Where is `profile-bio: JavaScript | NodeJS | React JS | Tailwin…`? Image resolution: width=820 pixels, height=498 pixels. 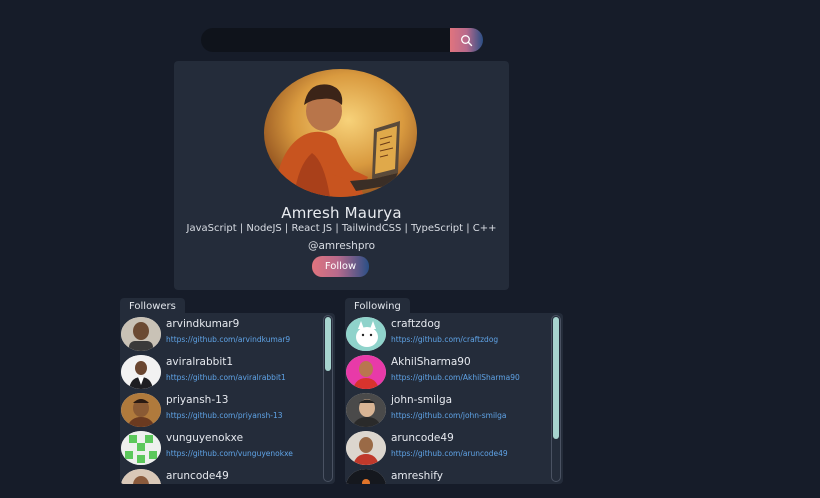 profile-bio: JavaScript | NodeJS | React JS | Tailwin… is located at coordinates (341, 228).